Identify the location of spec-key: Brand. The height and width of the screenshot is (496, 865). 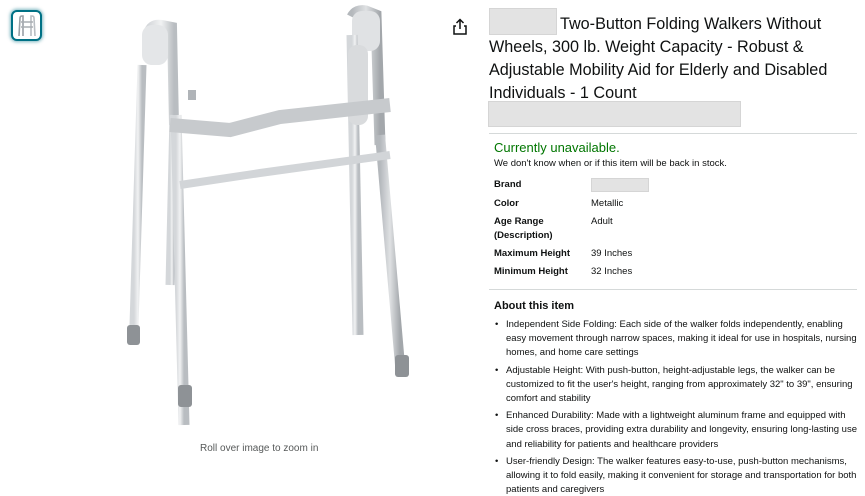
(508, 184).